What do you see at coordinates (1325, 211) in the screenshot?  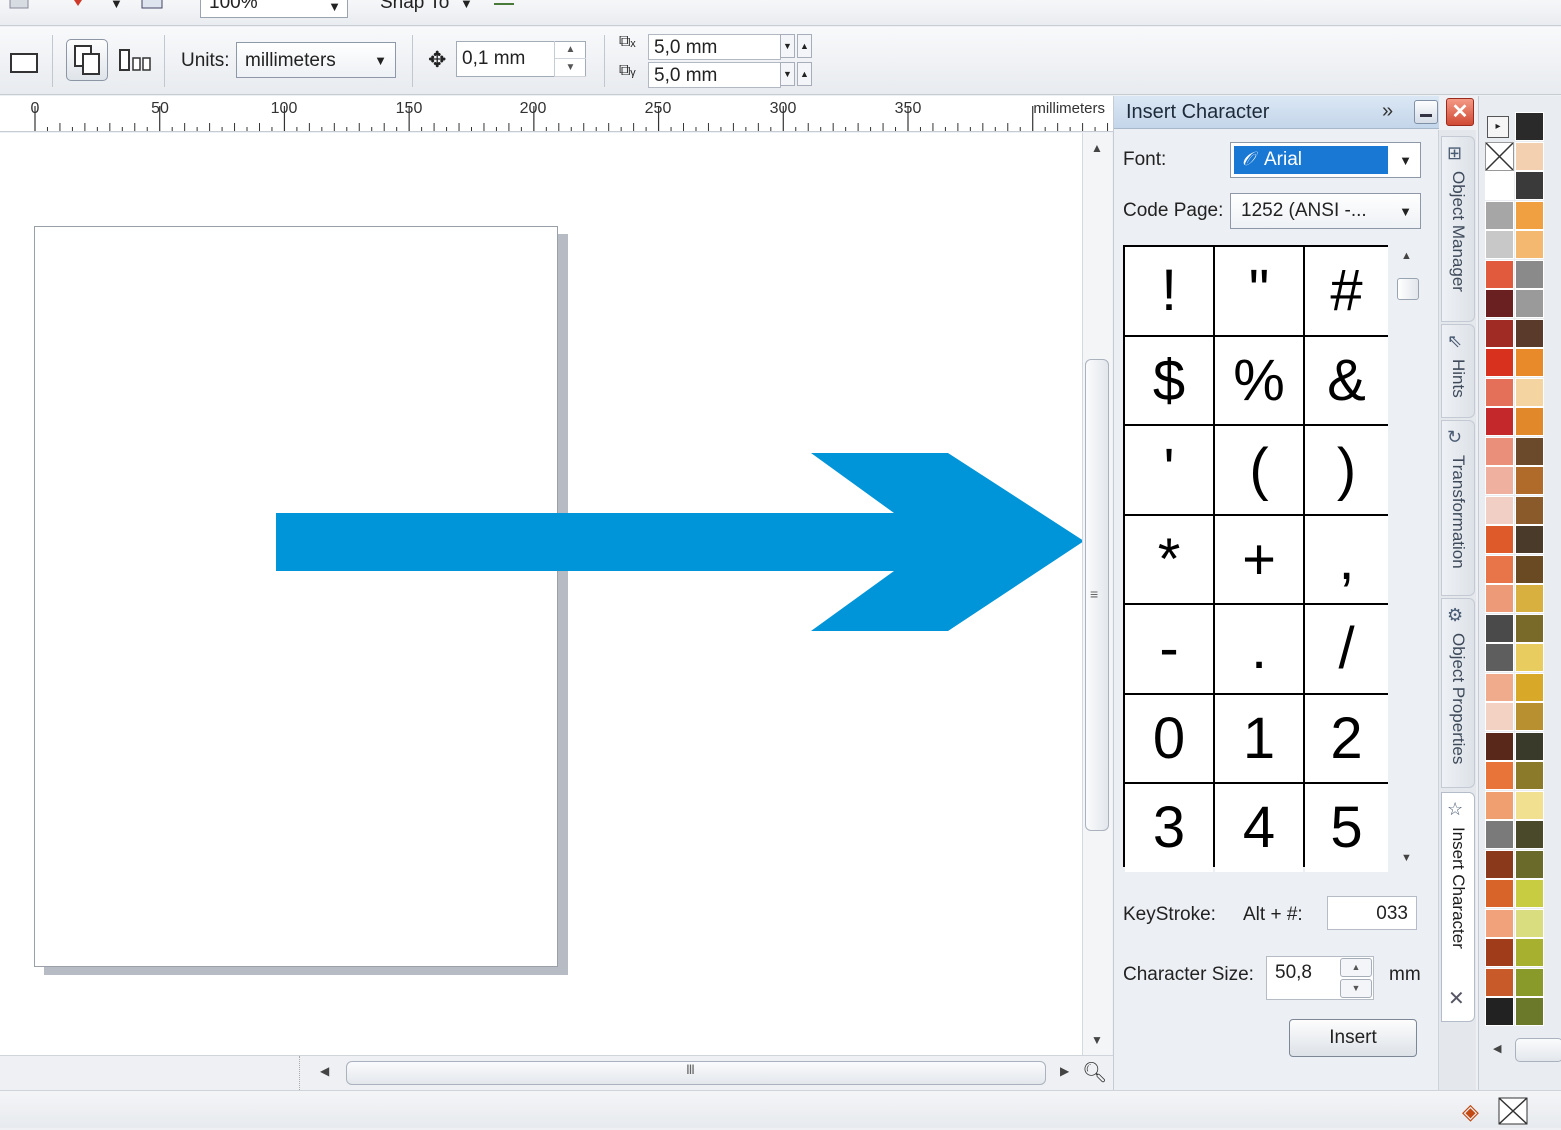 I see `code-page-select: 1252 (ANSI -... ▼` at bounding box center [1325, 211].